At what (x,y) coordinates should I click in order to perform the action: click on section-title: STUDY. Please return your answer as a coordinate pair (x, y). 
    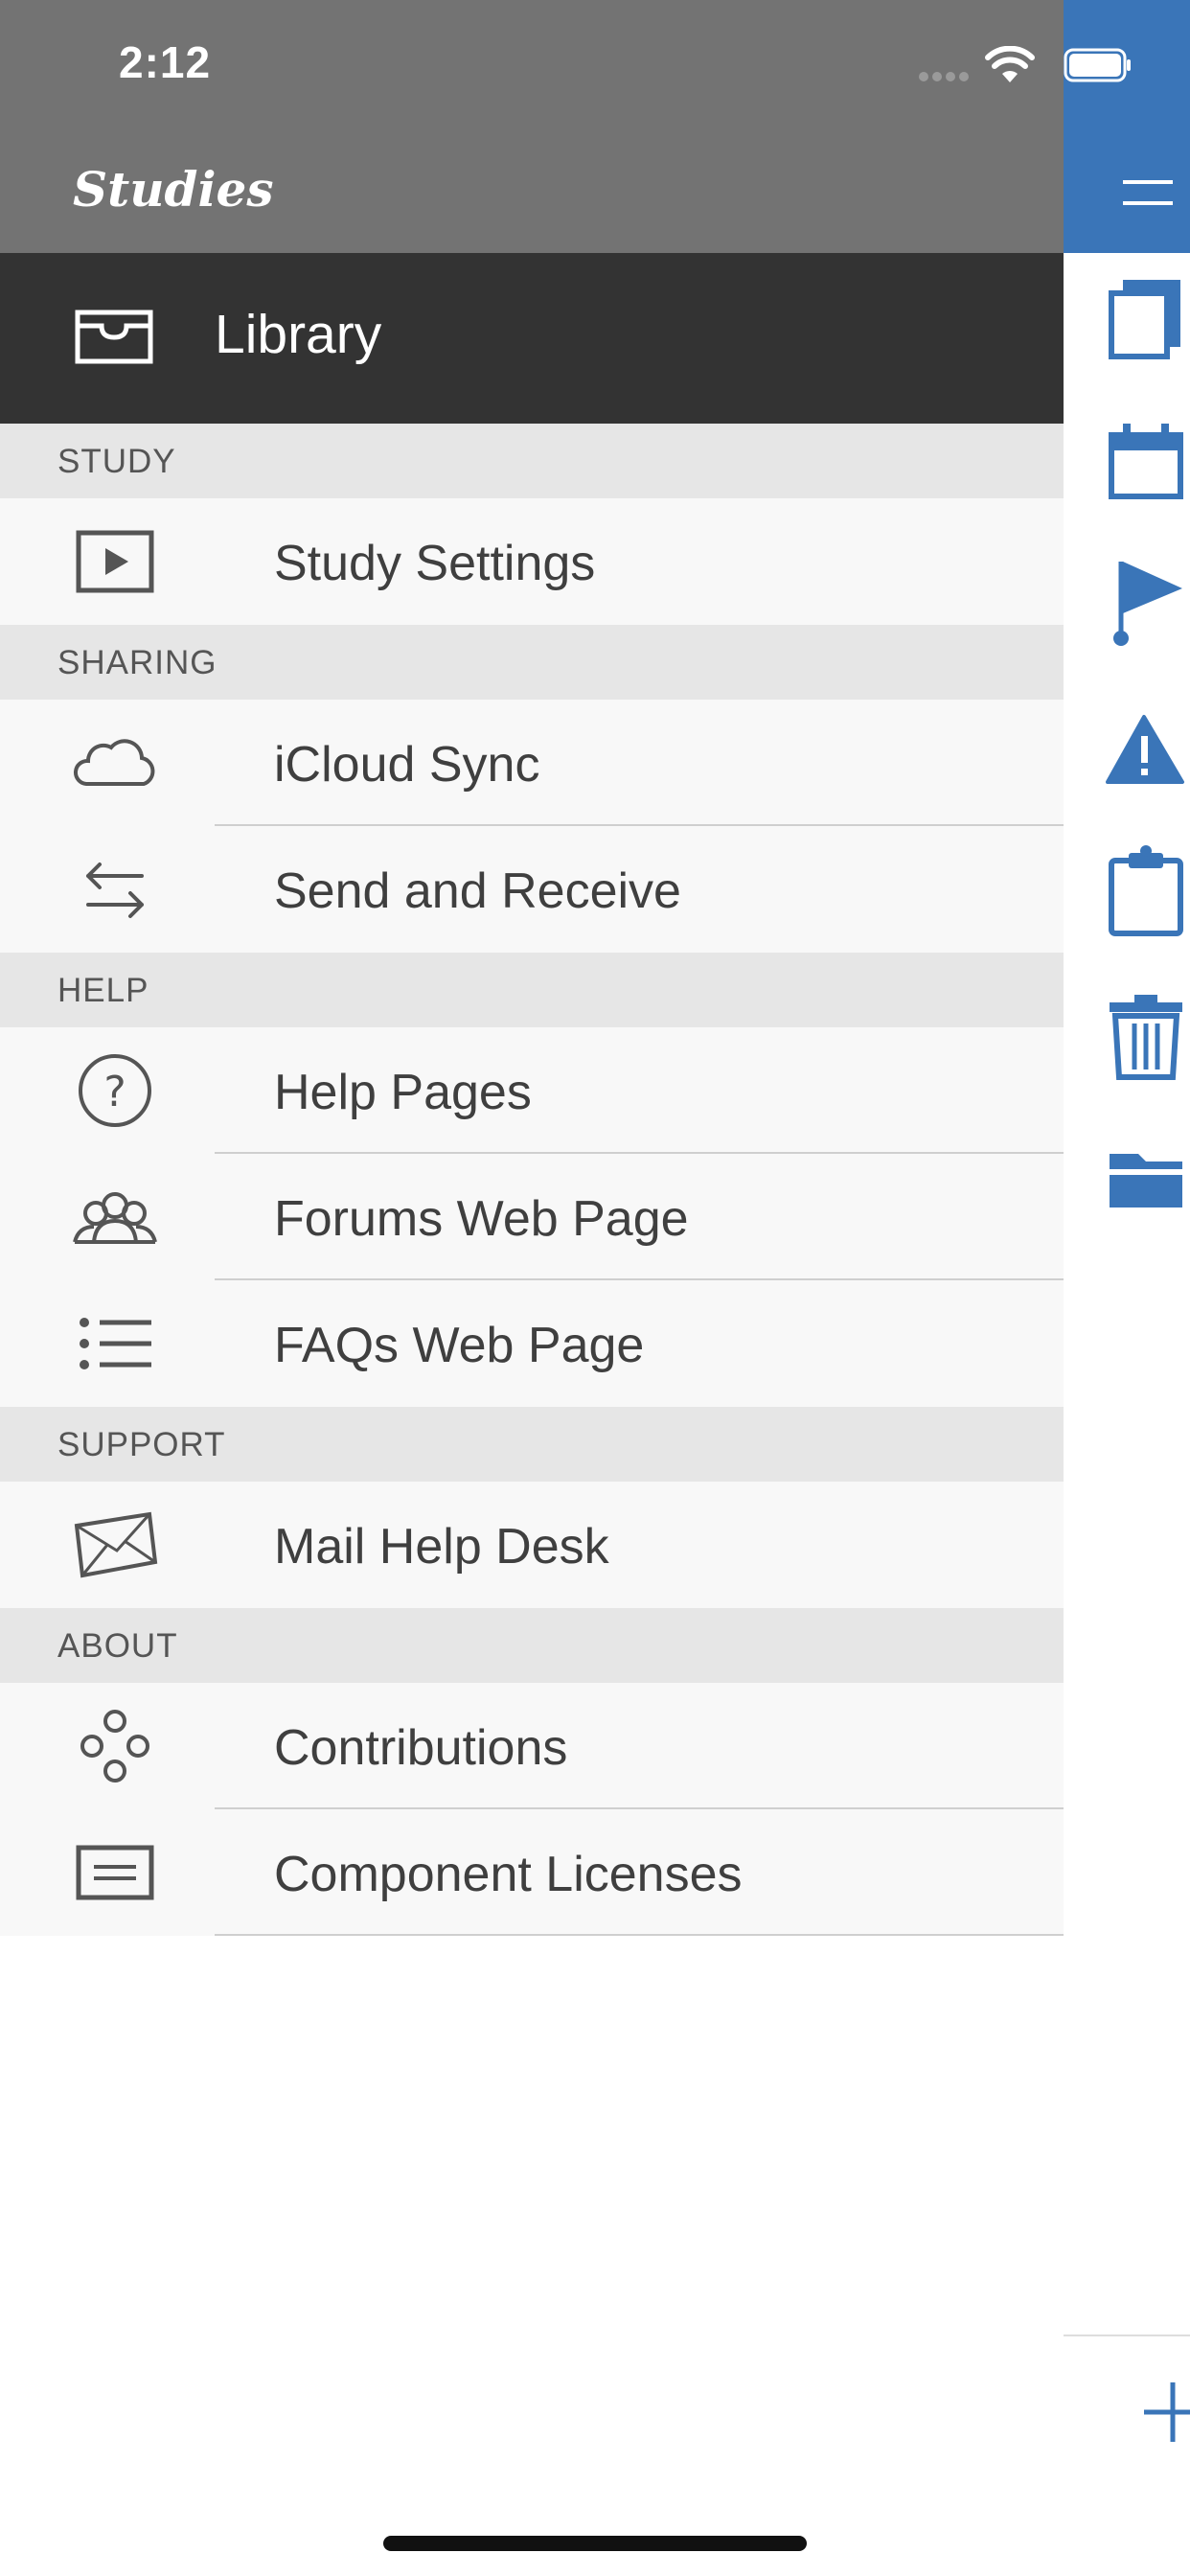
    Looking at the image, I should click on (117, 461).